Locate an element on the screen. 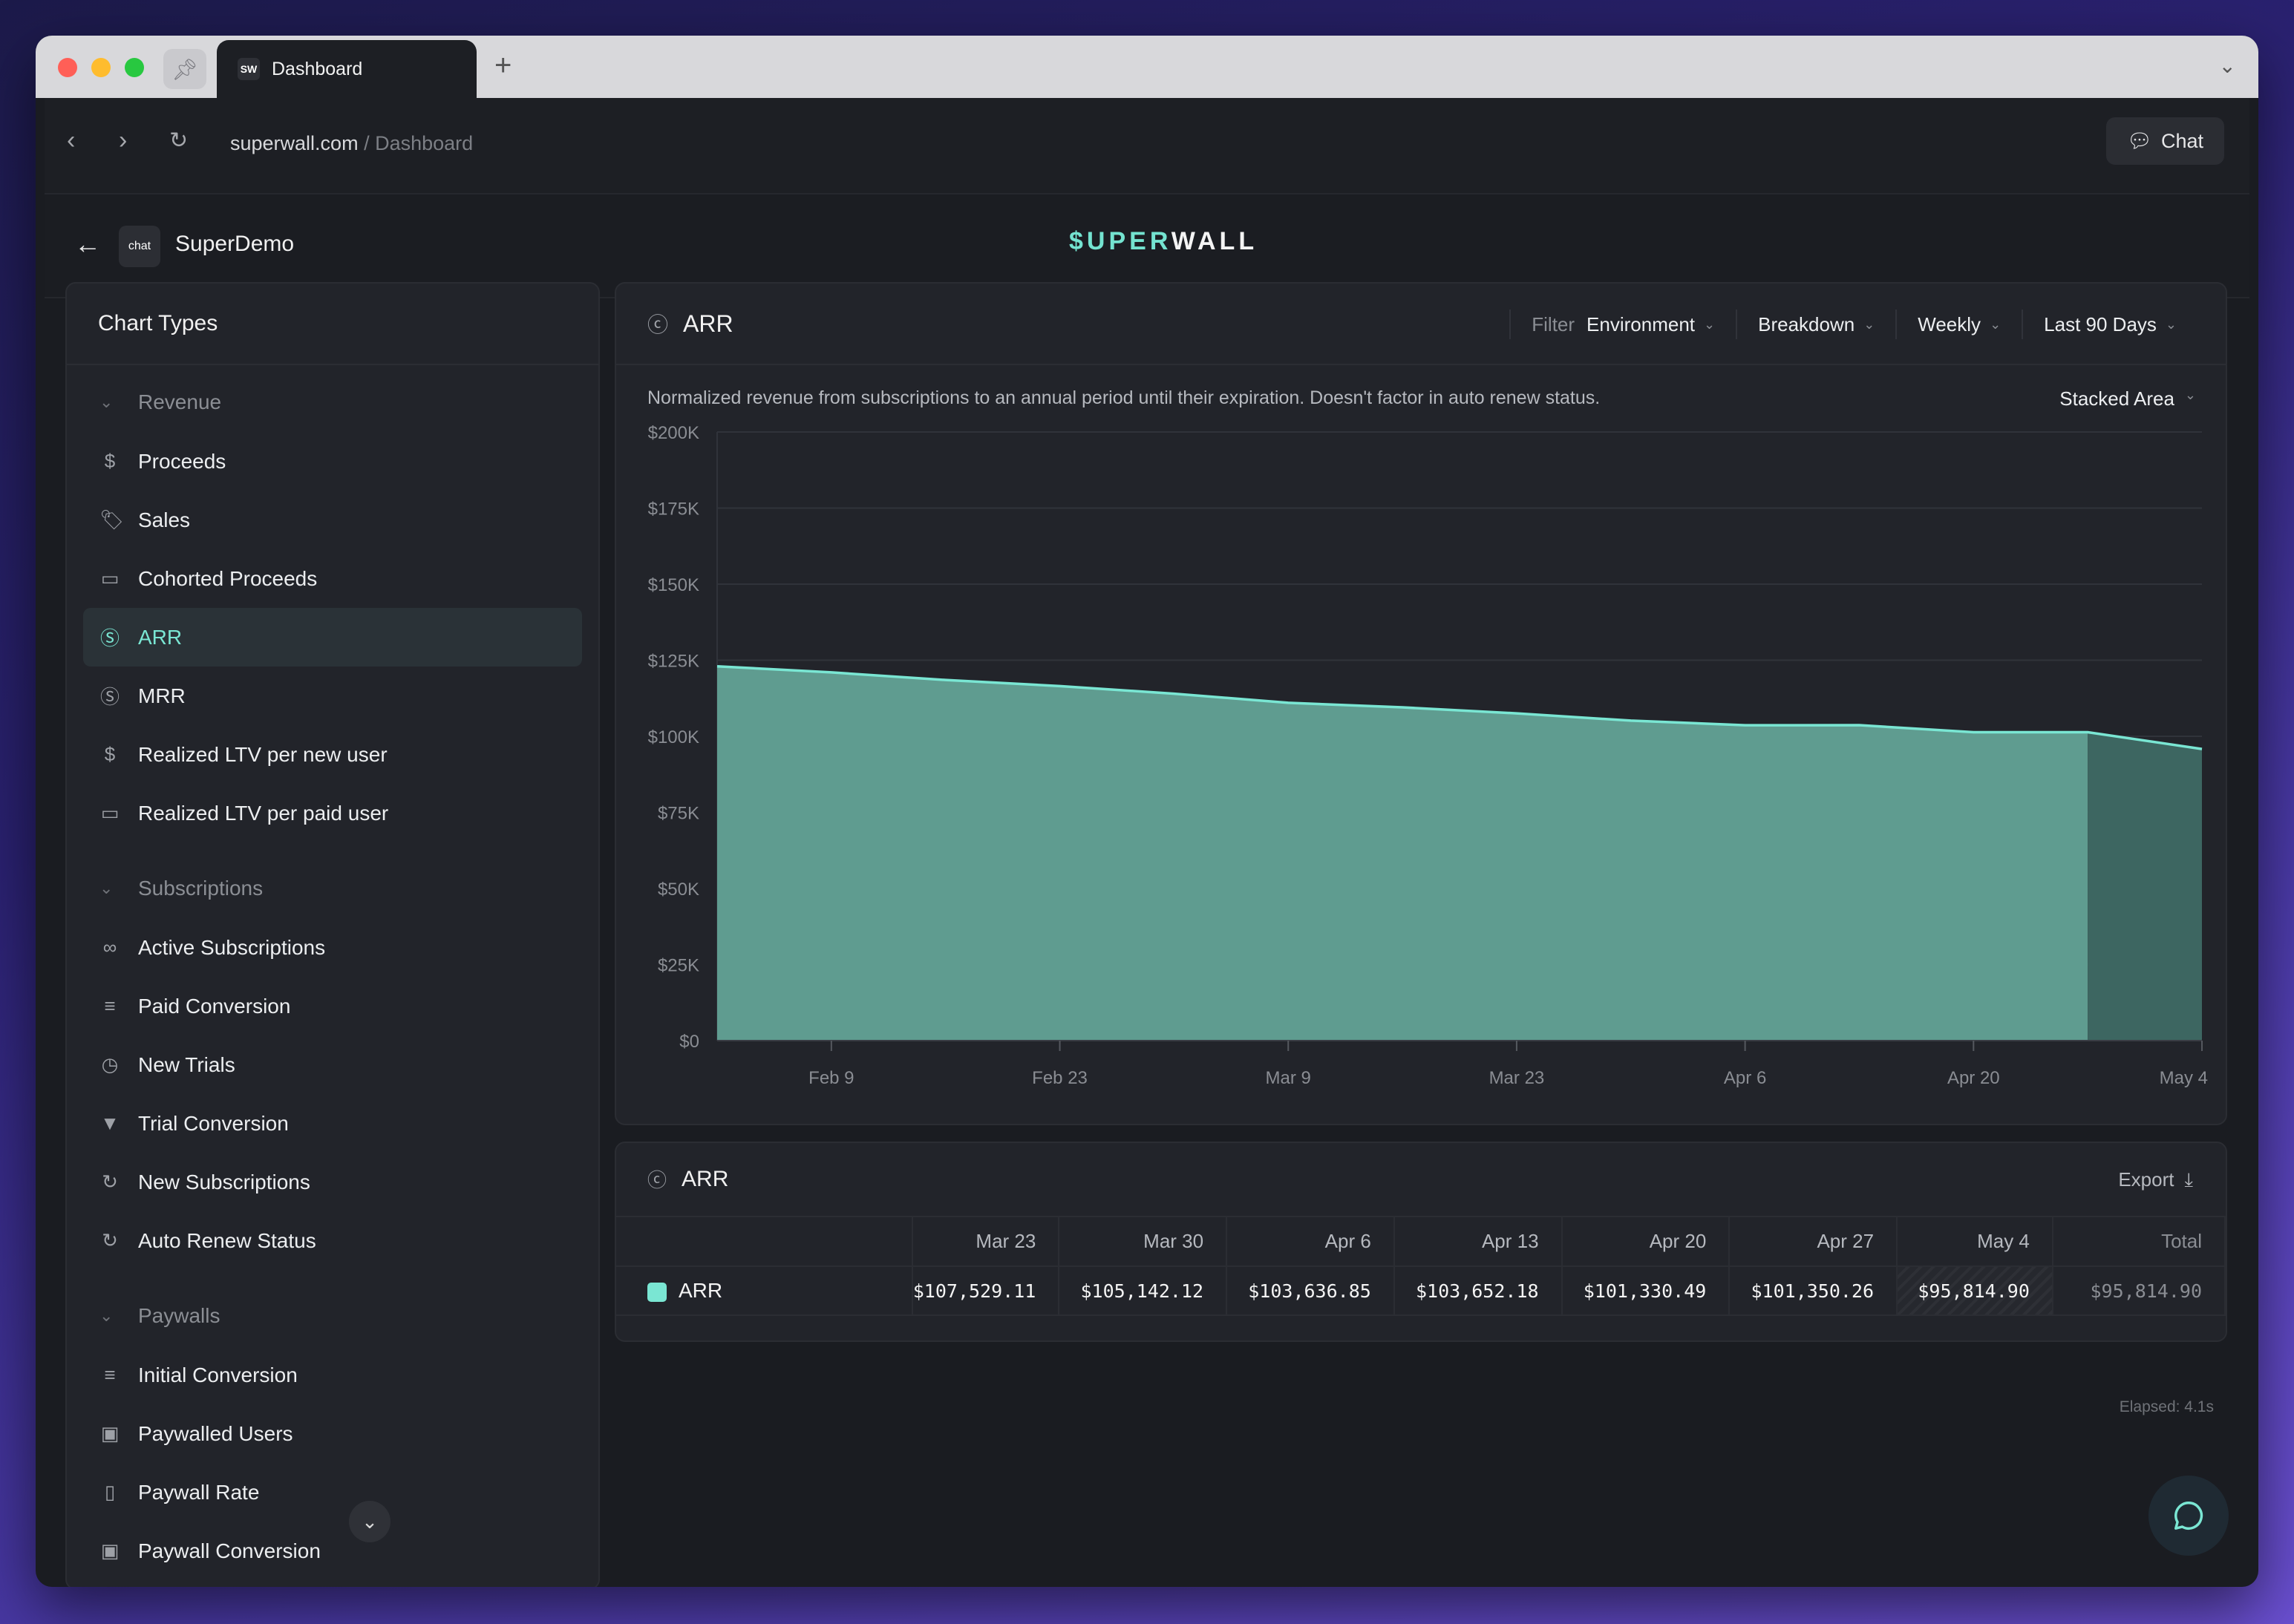 The height and width of the screenshot is (1624, 2294). sidebar-item-label: Paywall Rate is located at coordinates (199, 1492).